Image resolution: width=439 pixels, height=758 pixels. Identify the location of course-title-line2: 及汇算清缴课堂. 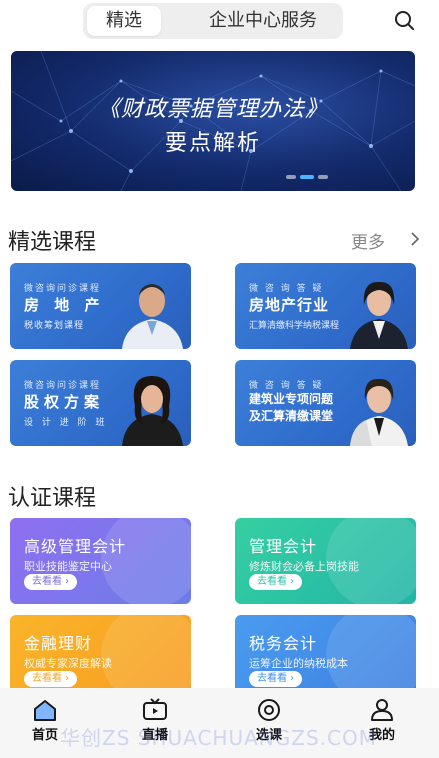
(291, 416).